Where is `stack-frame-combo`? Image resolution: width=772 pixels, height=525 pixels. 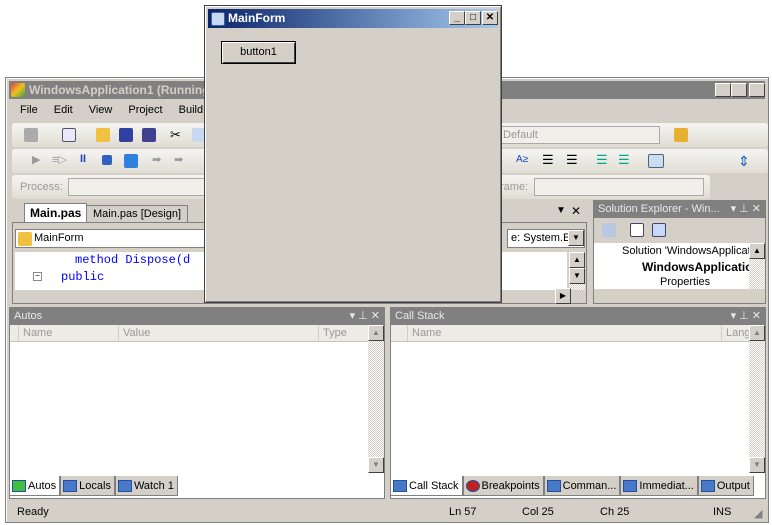
stack-frame-combo is located at coordinates (619, 187).